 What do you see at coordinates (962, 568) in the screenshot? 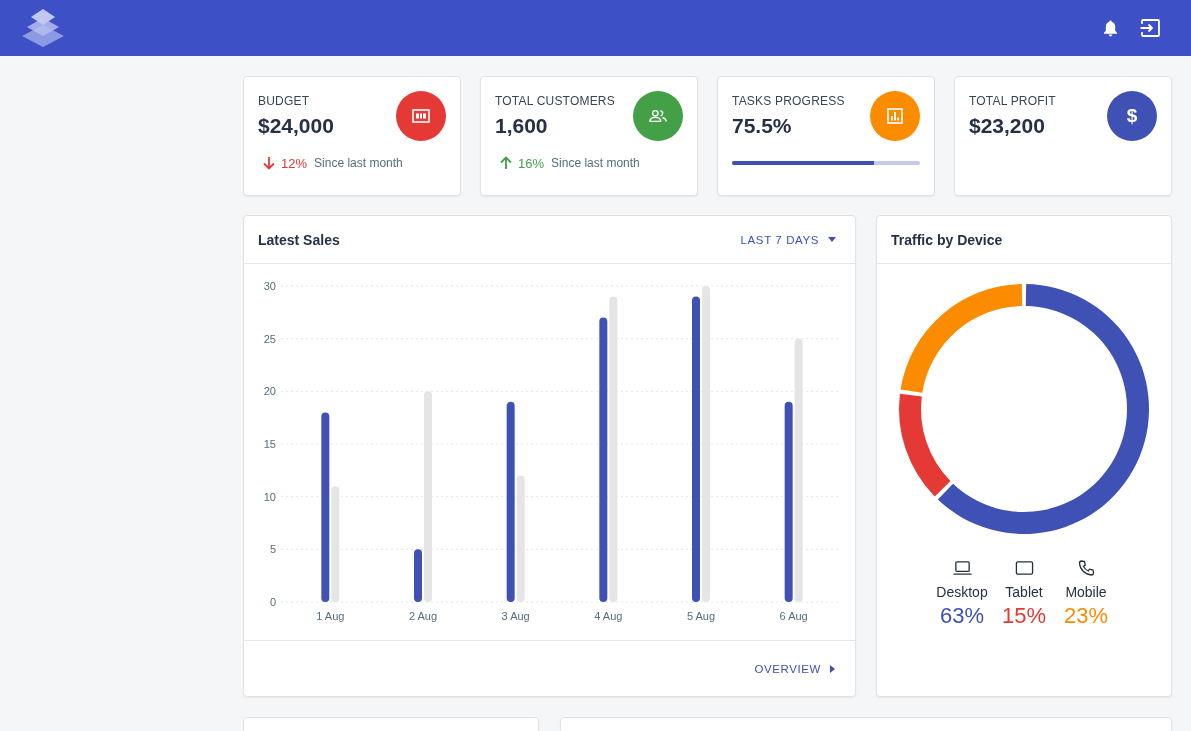
I see `laptop-icon` at bounding box center [962, 568].